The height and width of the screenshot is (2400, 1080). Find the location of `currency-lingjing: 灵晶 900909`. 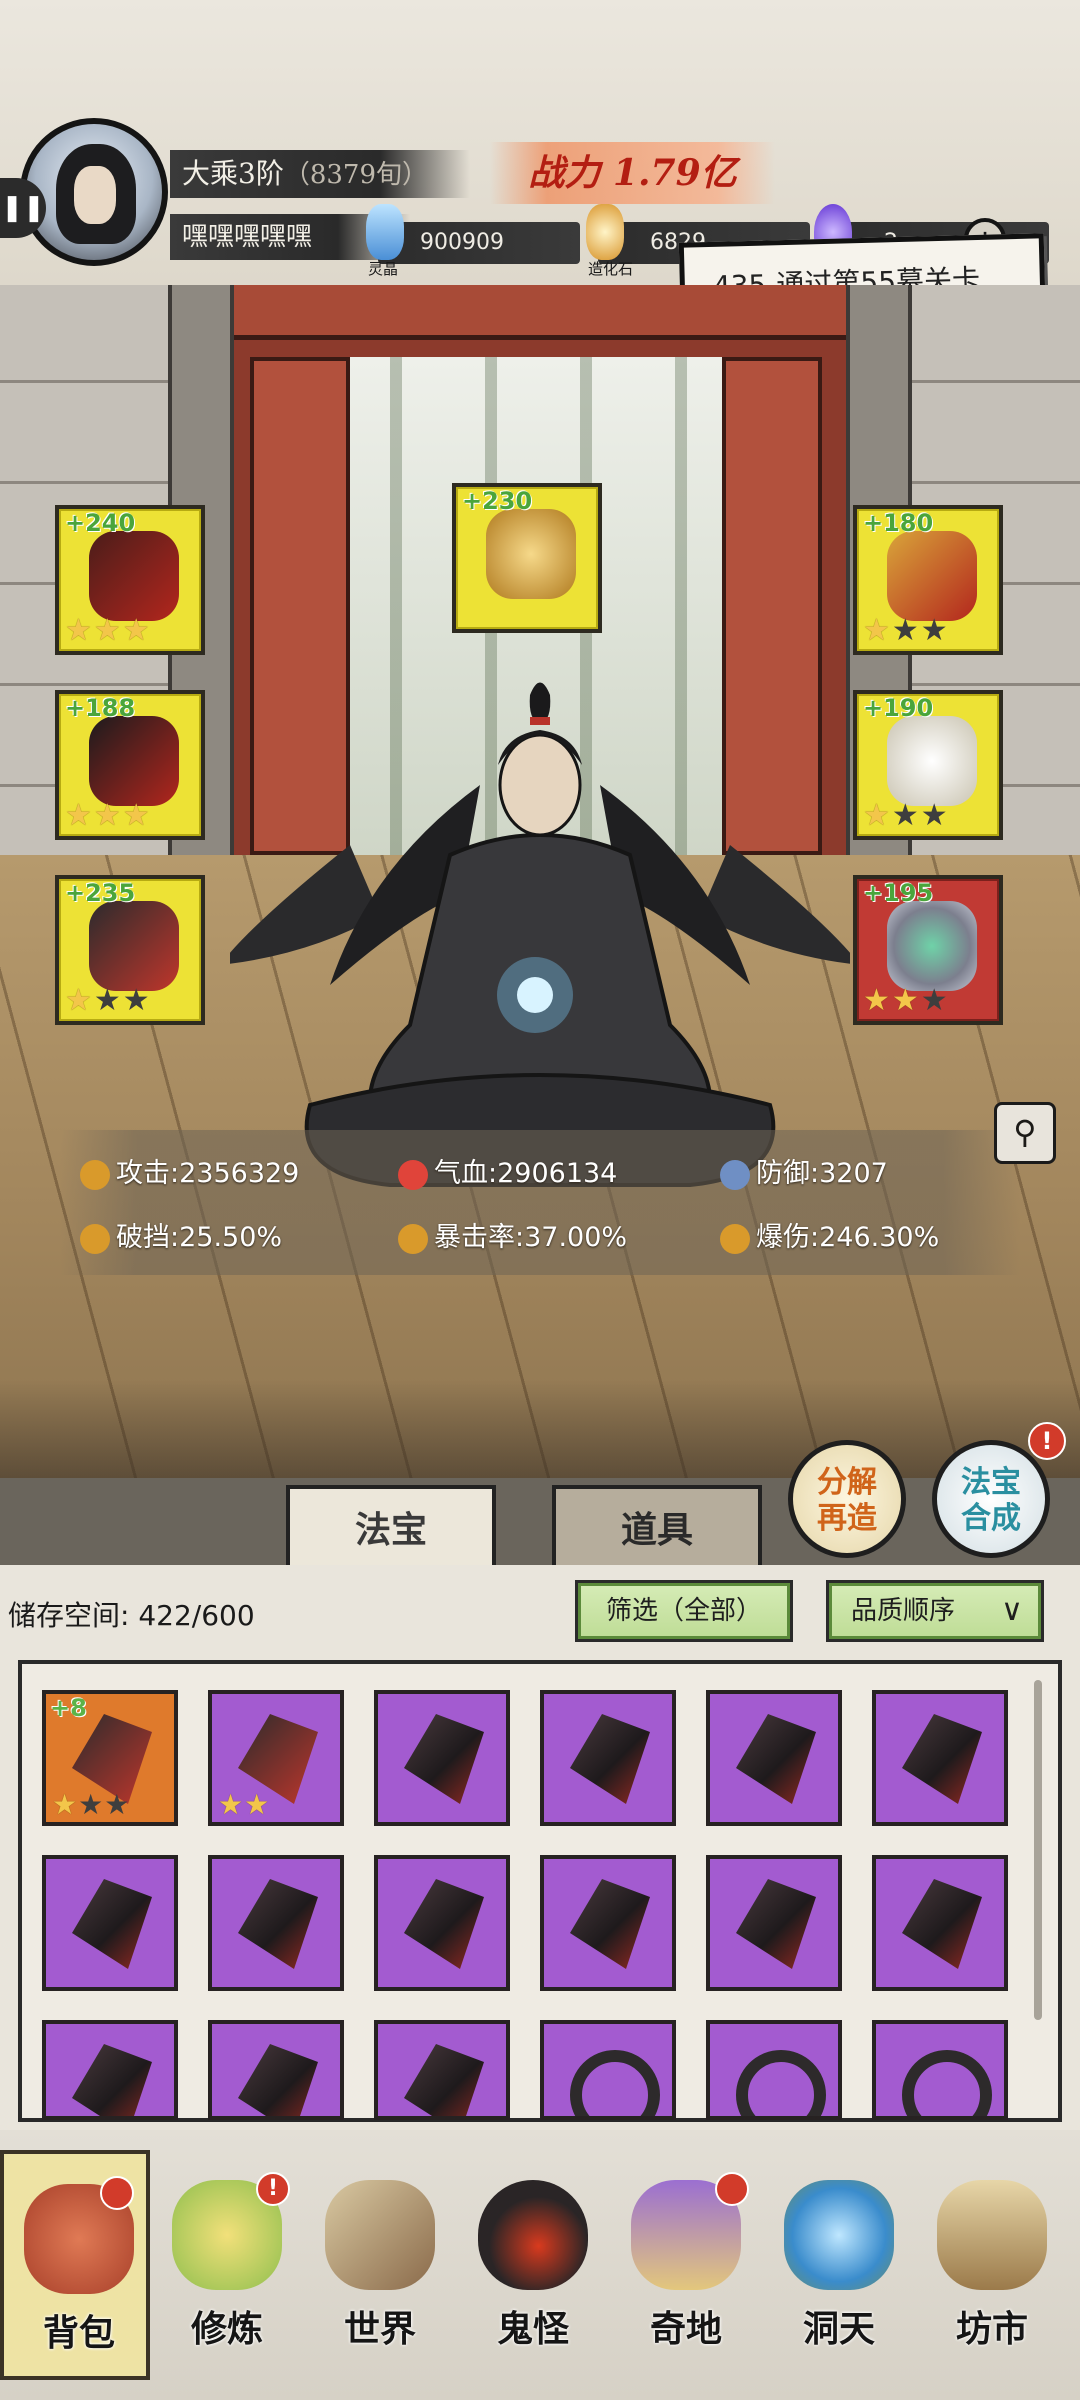

currency-lingjing: 灵晶 900909 is located at coordinates (473, 241).